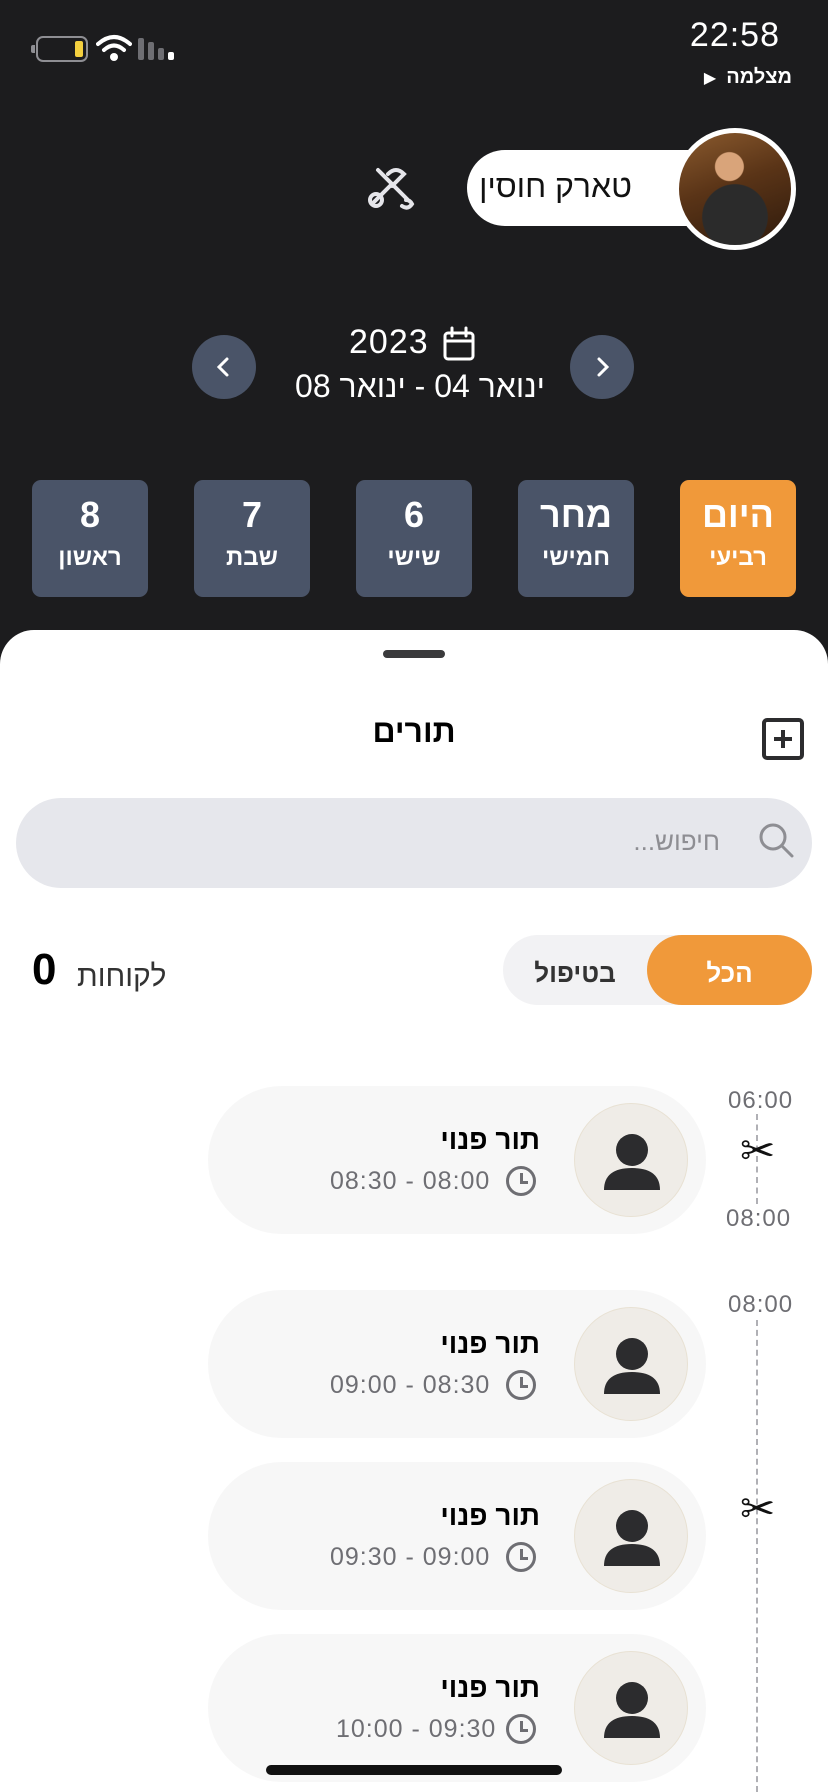  Describe the element at coordinates (729, 973) in the screenshot. I see `filter-all-label: הכל` at that location.